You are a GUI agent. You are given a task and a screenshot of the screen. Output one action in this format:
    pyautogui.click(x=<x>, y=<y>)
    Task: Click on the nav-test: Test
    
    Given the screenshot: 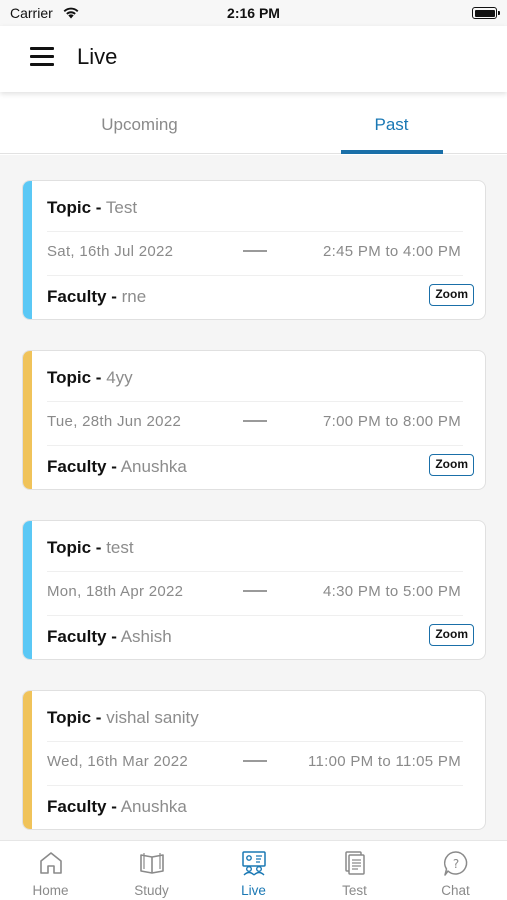 What is the action you would take?
    pyautogui.click(x=354, y=870)
    